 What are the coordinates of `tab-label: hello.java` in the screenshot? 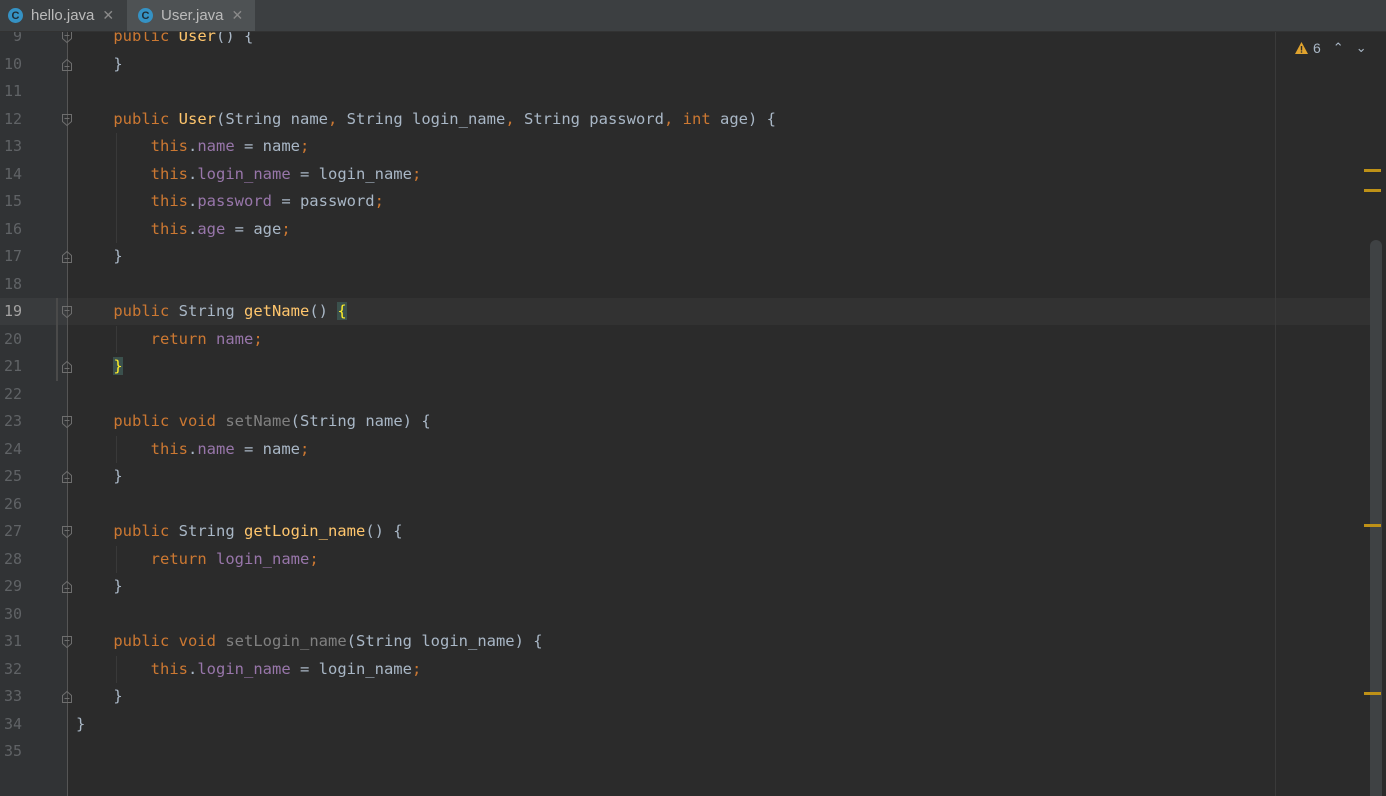 It's located at (63, 15).